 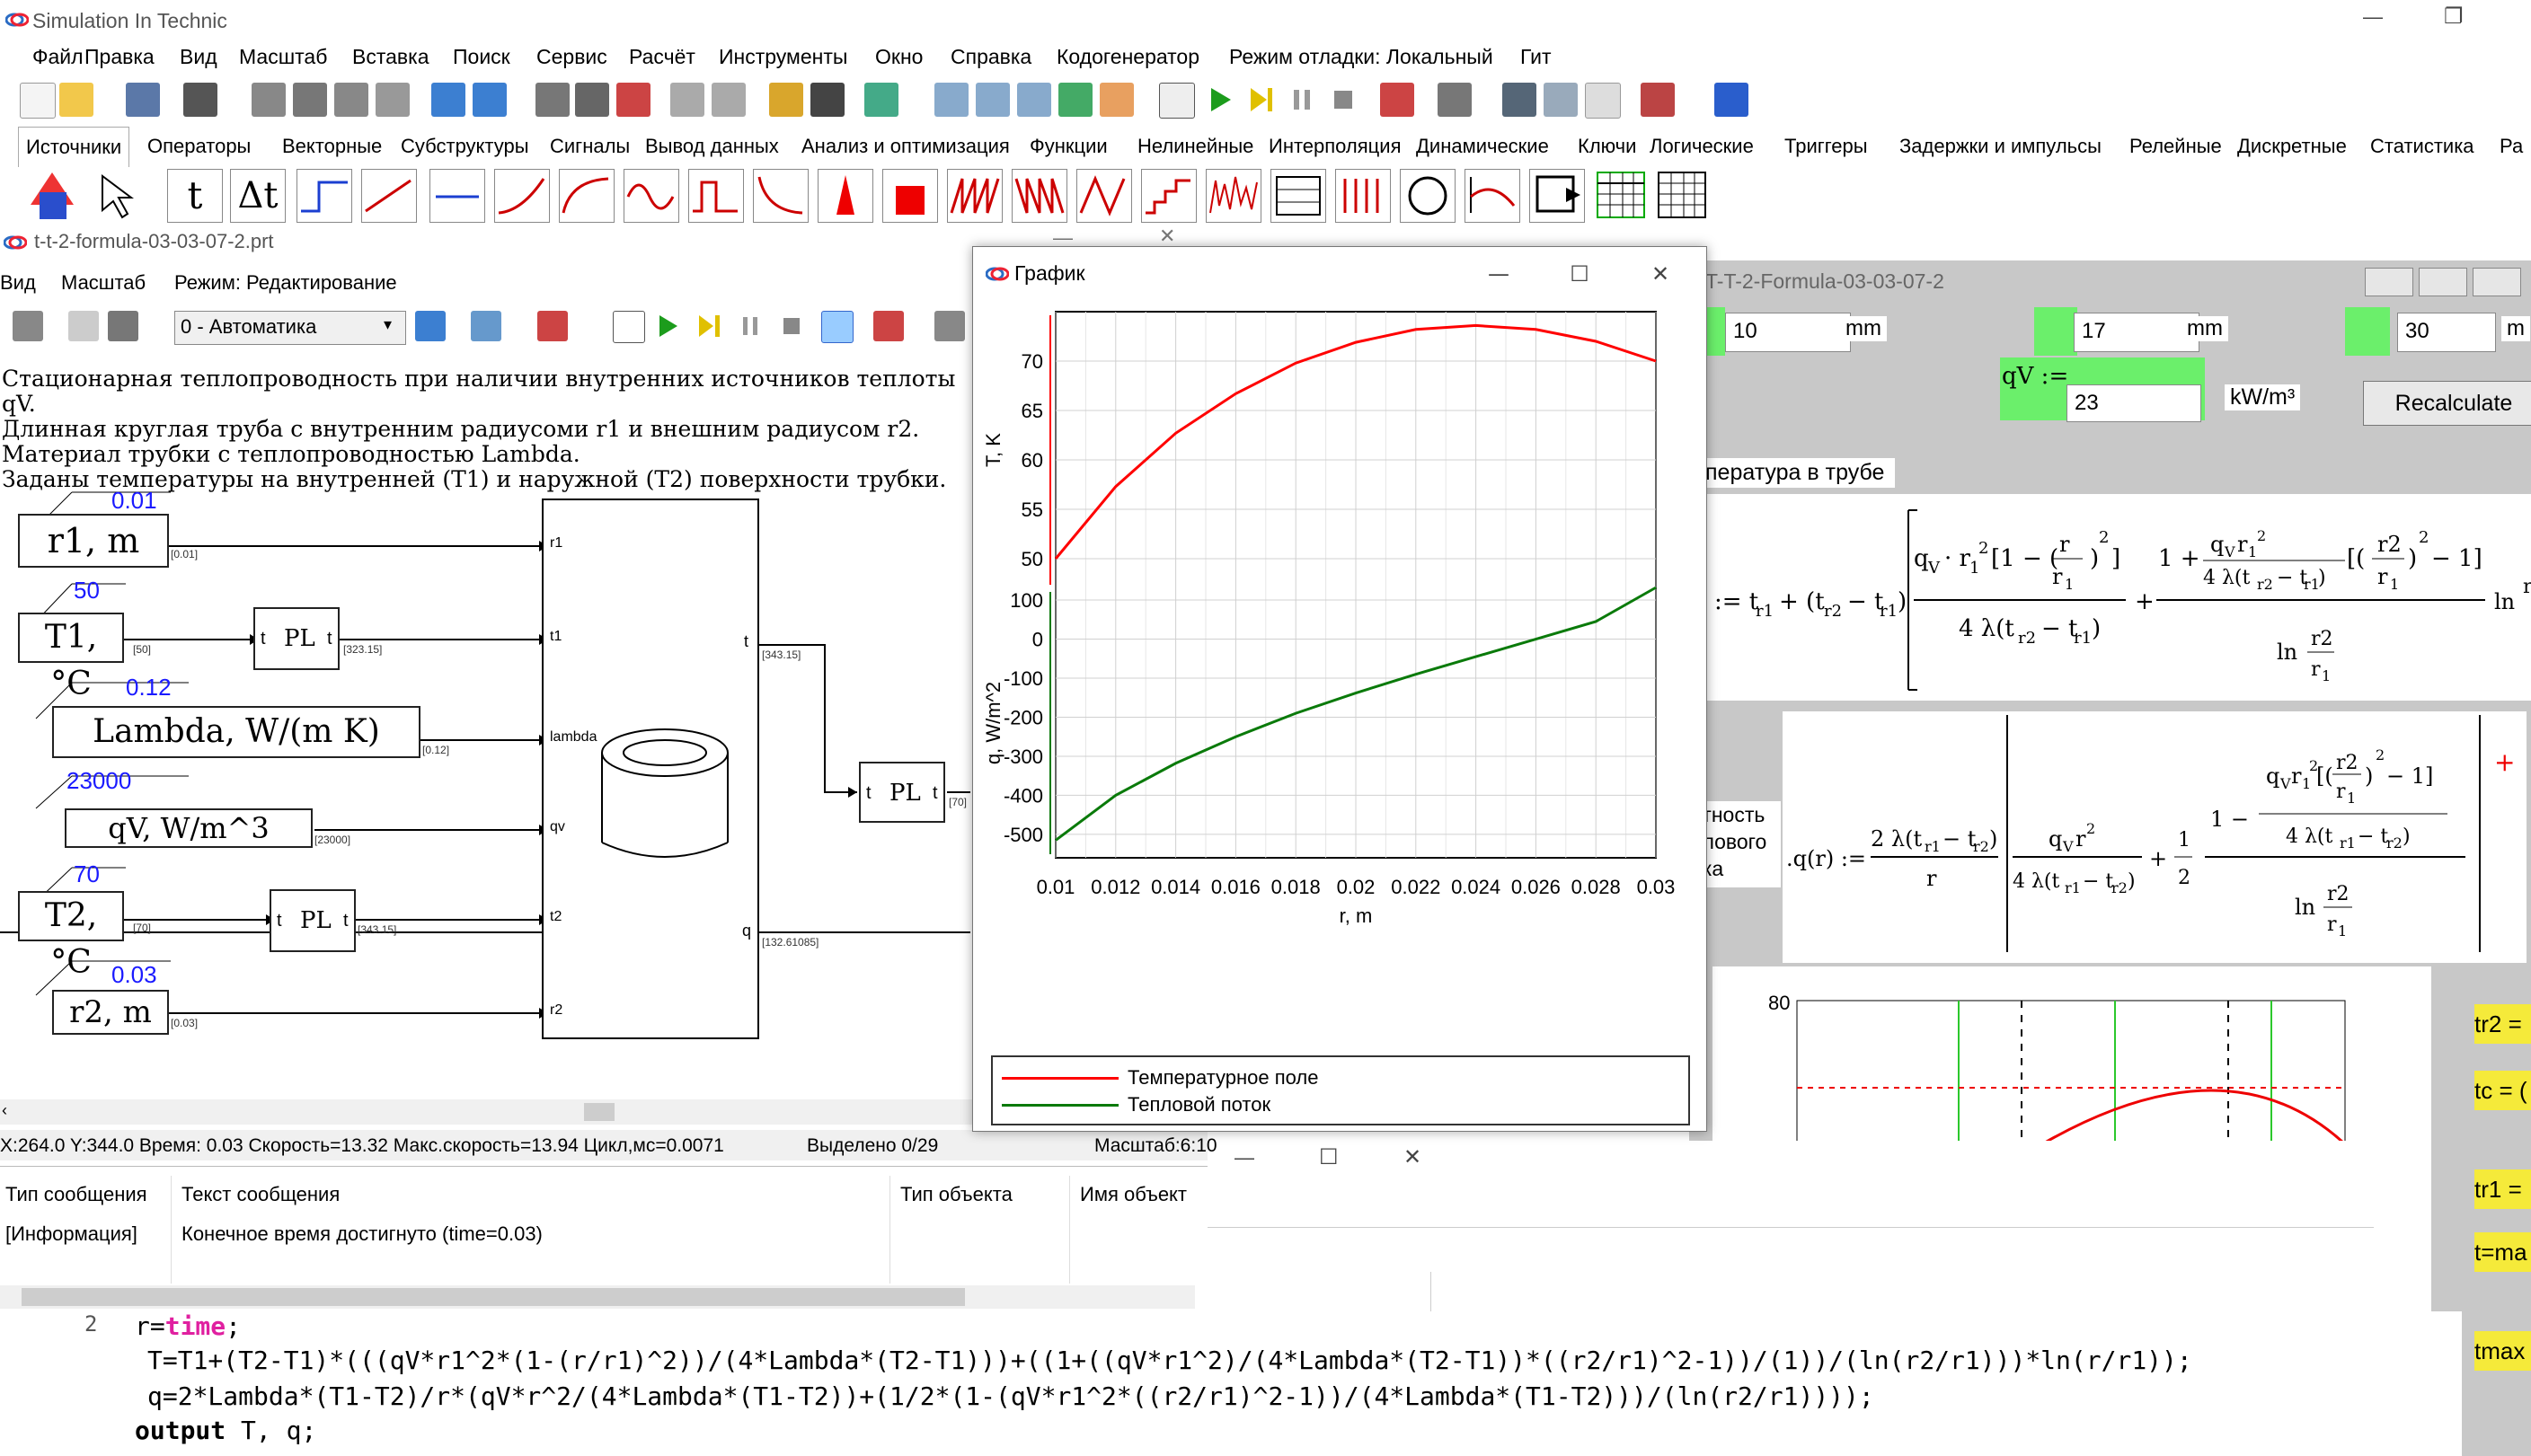 I want to click on palette-grid2-block, so click(x=1682, y=195).